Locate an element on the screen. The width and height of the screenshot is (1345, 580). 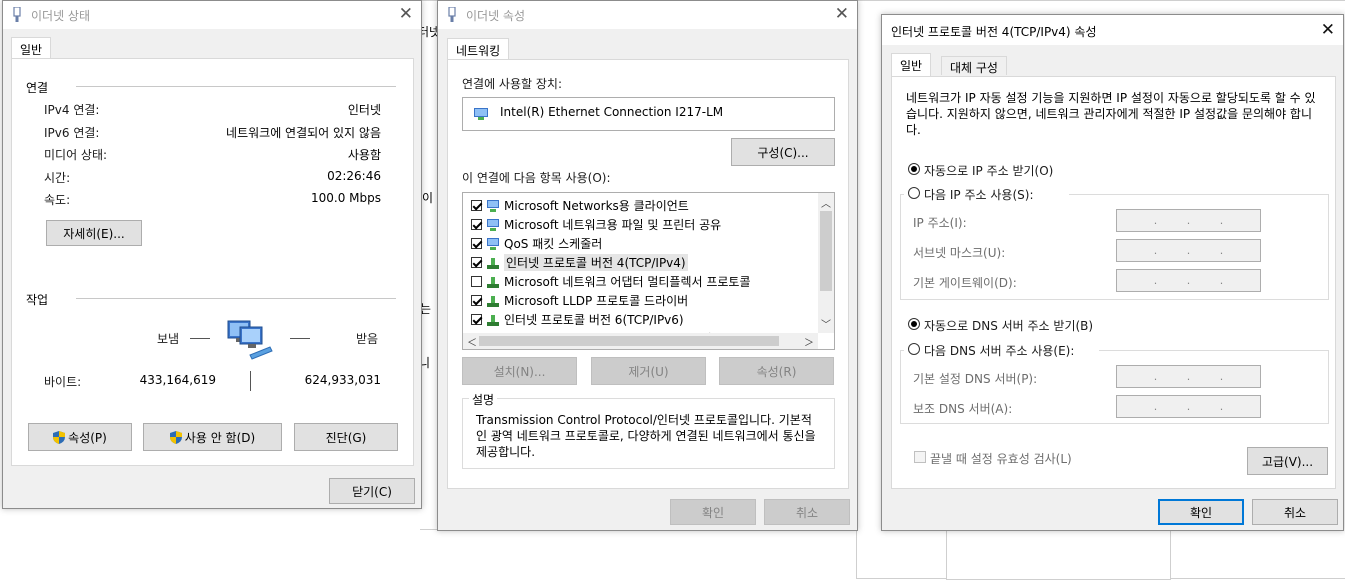
list-item: 인터넷 프로토콜 버전 6(TCP/IPv6) is located at coordinates (573, 319).